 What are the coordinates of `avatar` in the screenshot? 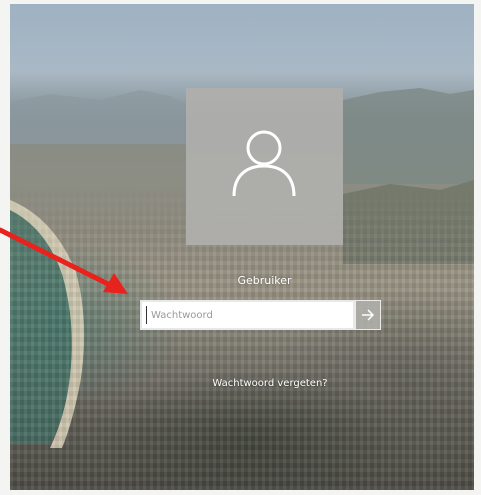 It's located at (264, 166).